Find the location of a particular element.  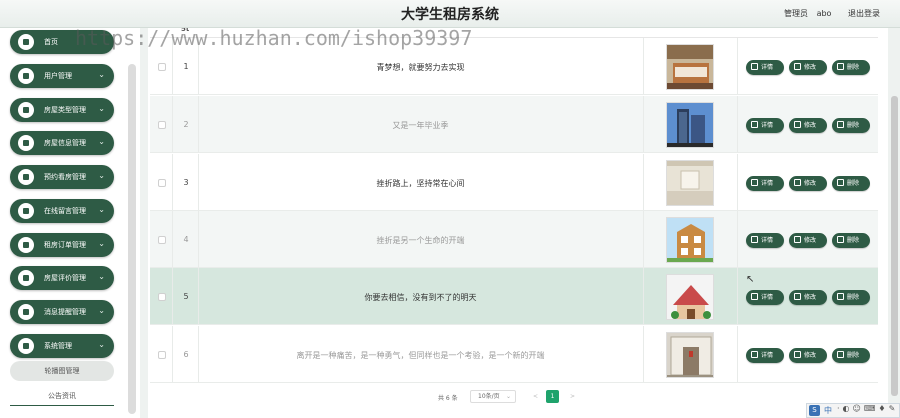

sidebar-item-1: 用户管理 ⌄ is located at coordinates (62, 76).